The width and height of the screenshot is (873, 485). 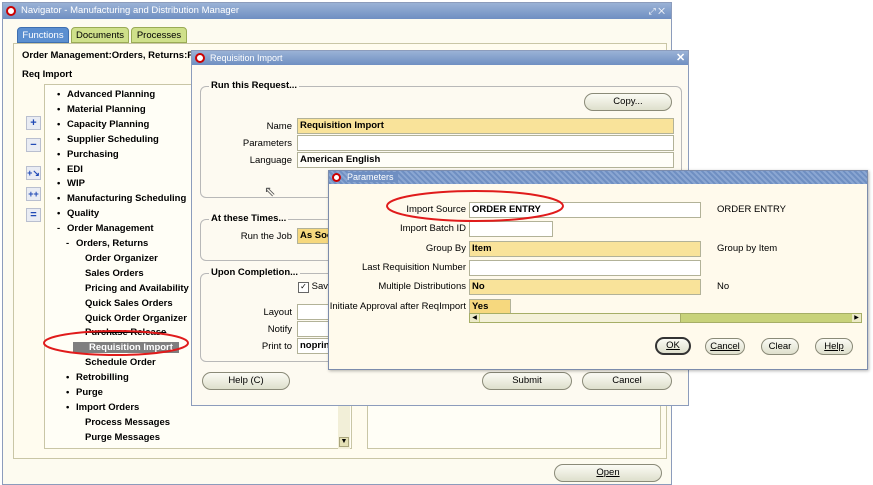 What do you see at coordinates (475, 206) in the screenshot?
I see `annotation-ellipse-import-source` at bounding box center [475, 206].